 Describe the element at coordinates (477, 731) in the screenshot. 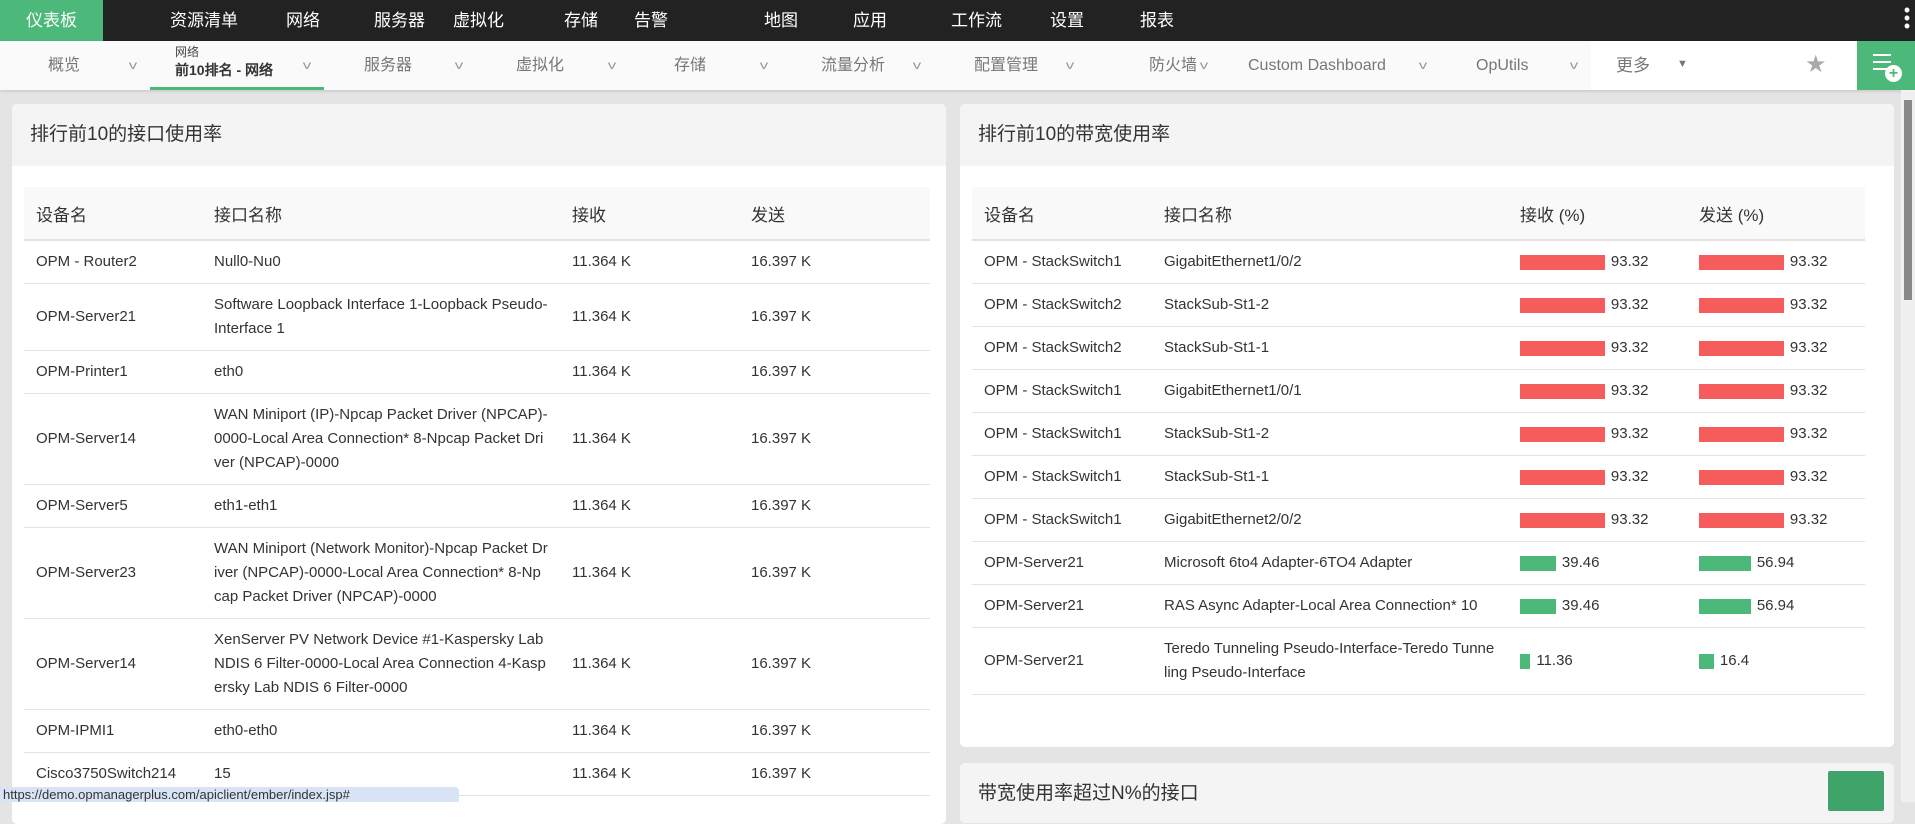

I see `table-row: OPM-IPMI1 eth0-eth0 11.364 K 16.397 K` at that location.